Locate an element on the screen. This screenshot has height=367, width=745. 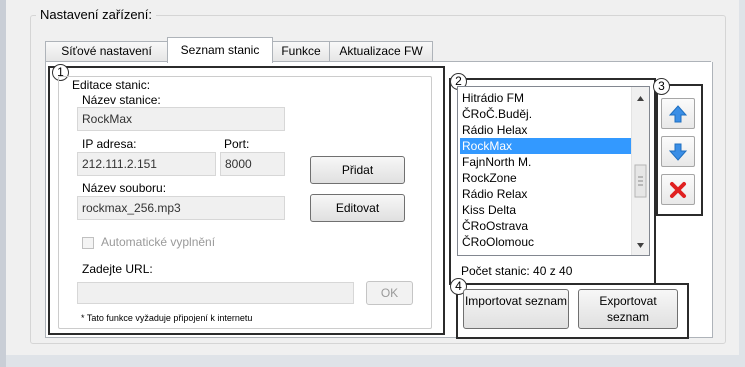
station-name-field: RockMax is located at coordinates (181, 119).